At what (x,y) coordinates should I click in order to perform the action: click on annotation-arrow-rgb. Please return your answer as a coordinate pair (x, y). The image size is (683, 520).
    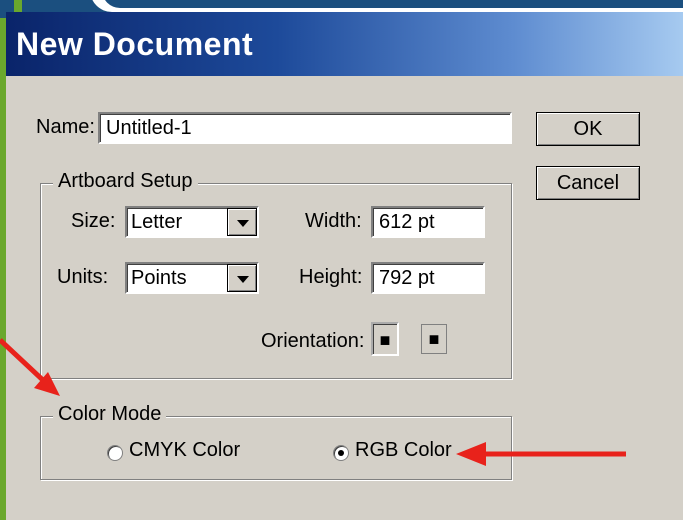
    Looking at the image, I should click on (541, 454).